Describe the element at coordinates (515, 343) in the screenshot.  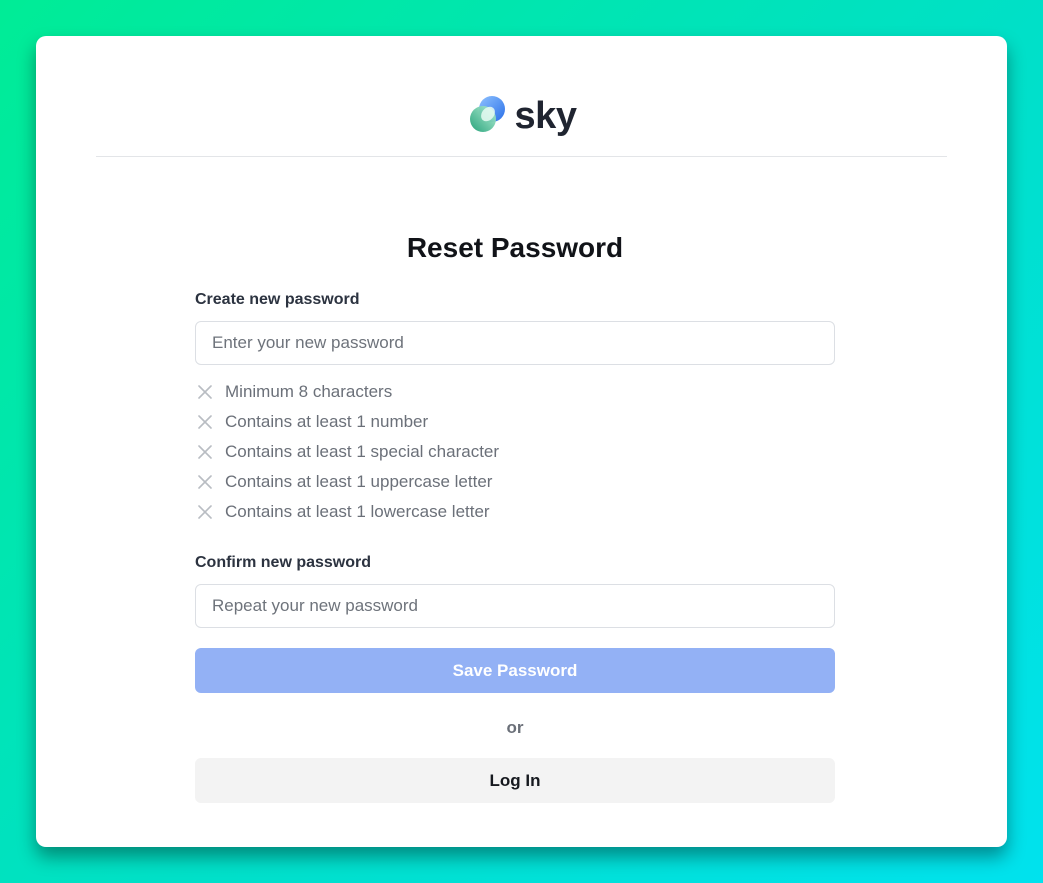
I see `new-password-input` at that location.